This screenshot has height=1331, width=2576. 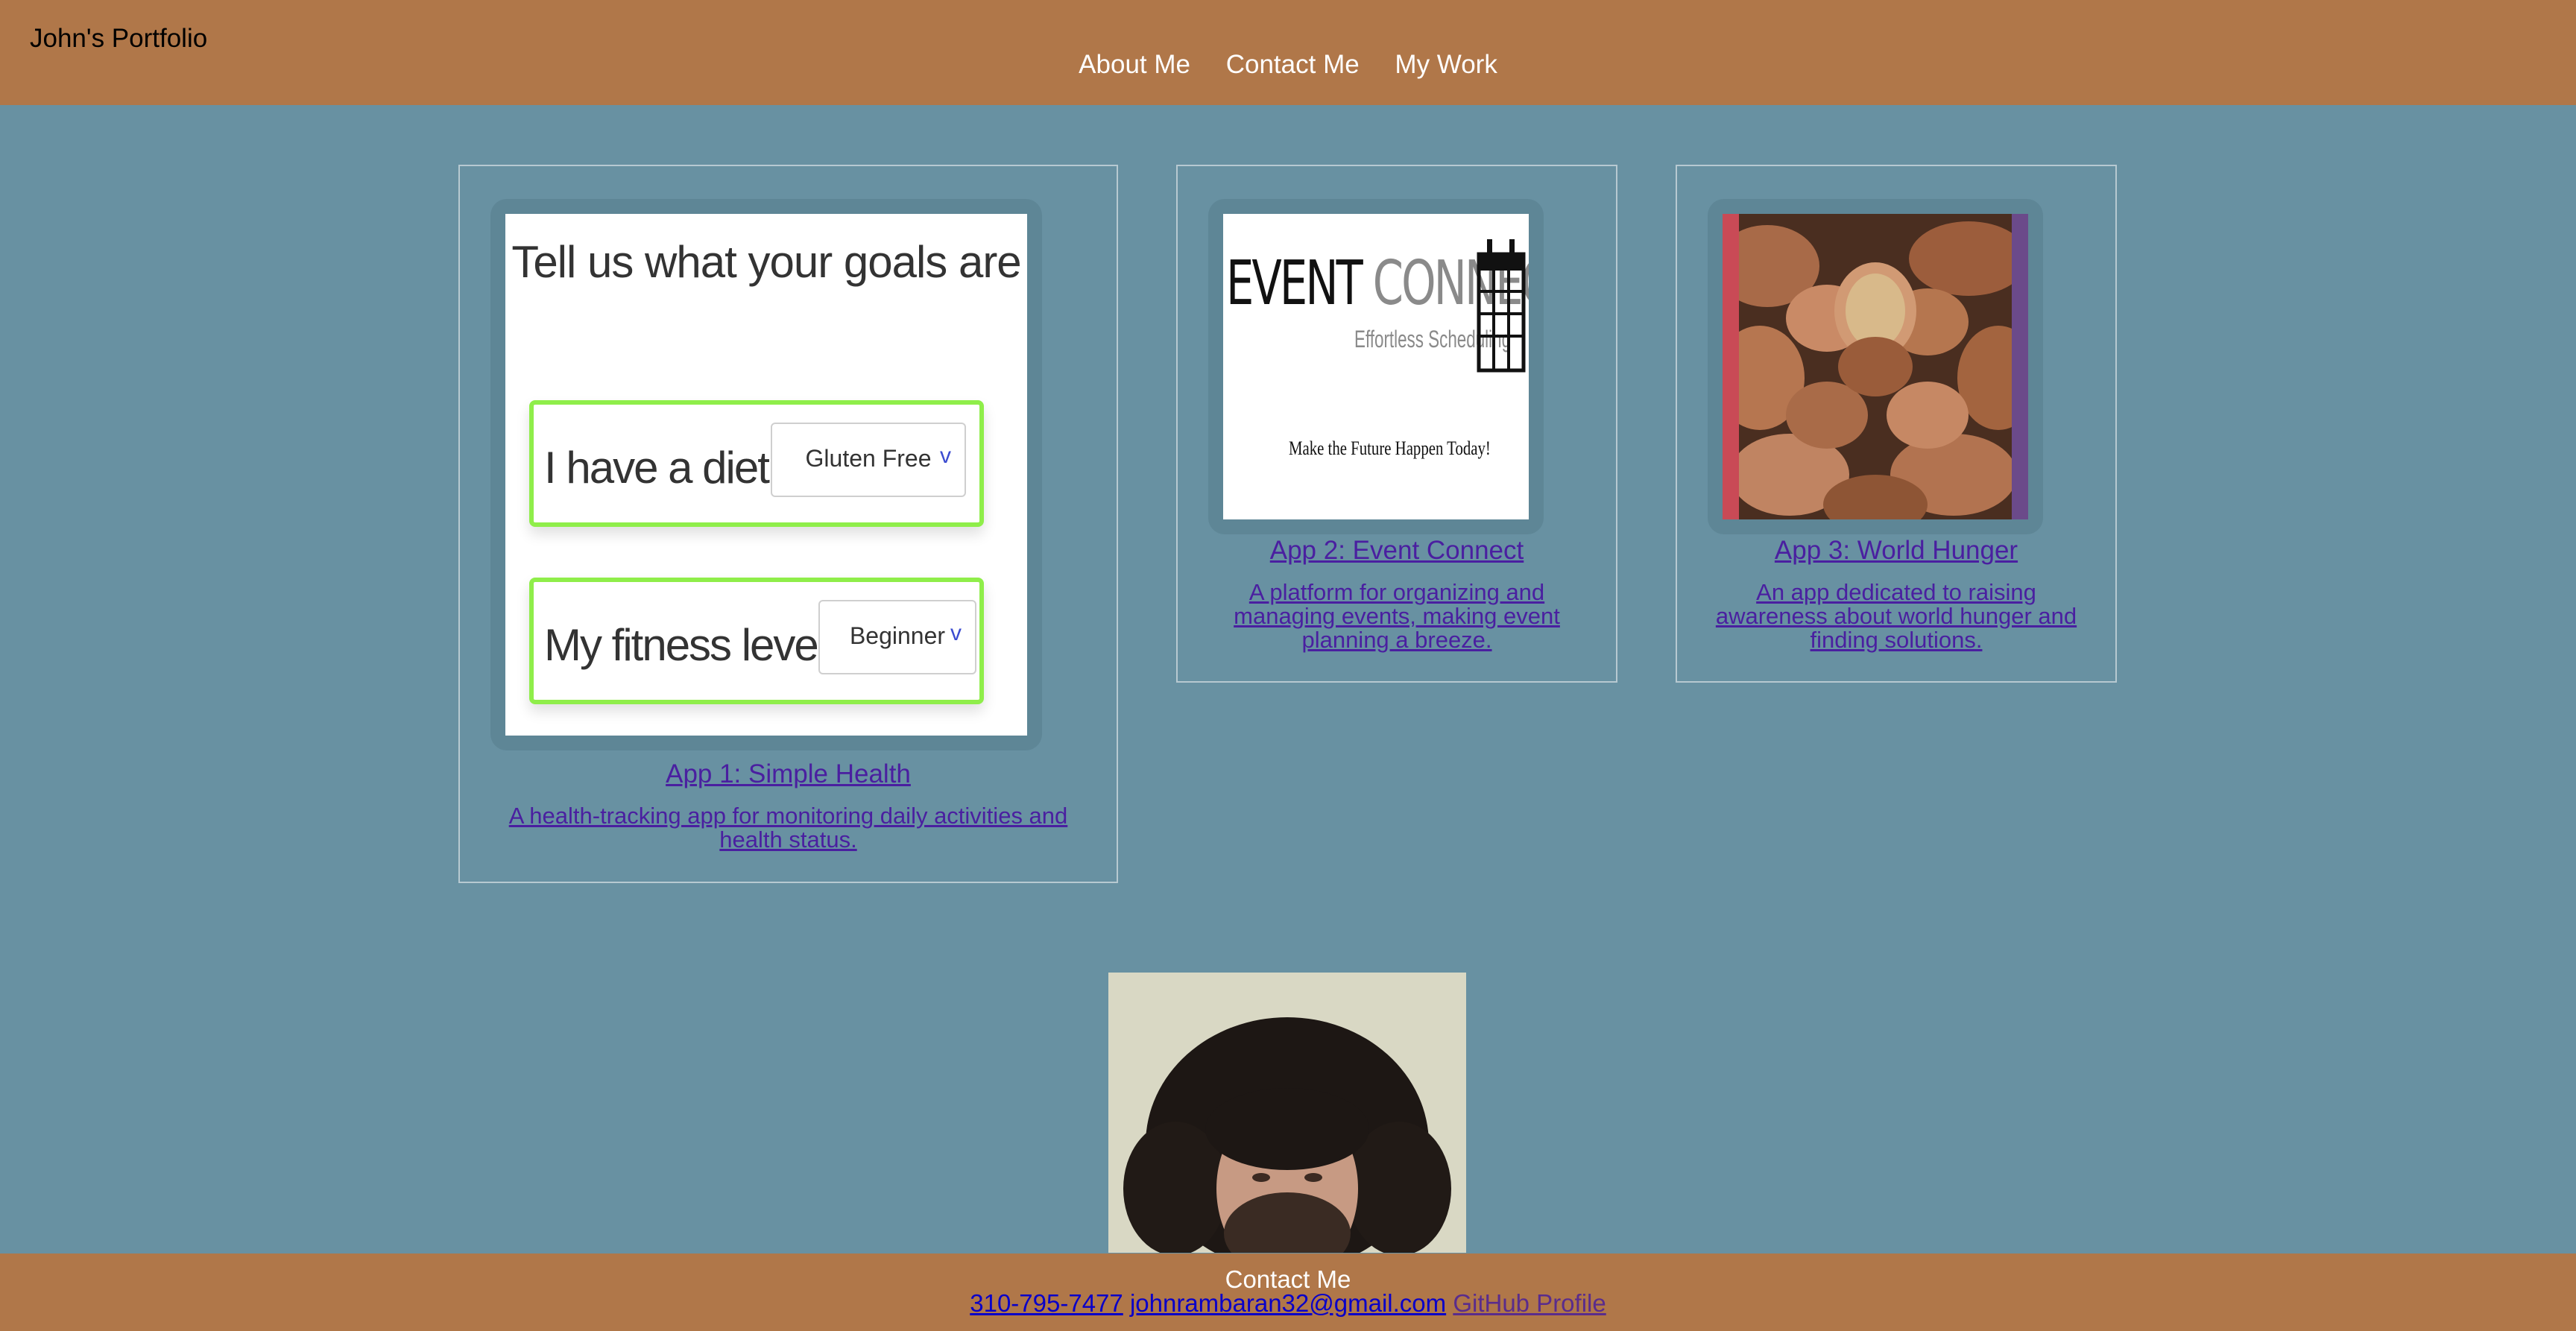 I want to click on main-nav: About Me Contact Me My Work, so click(x=1288, y=65).